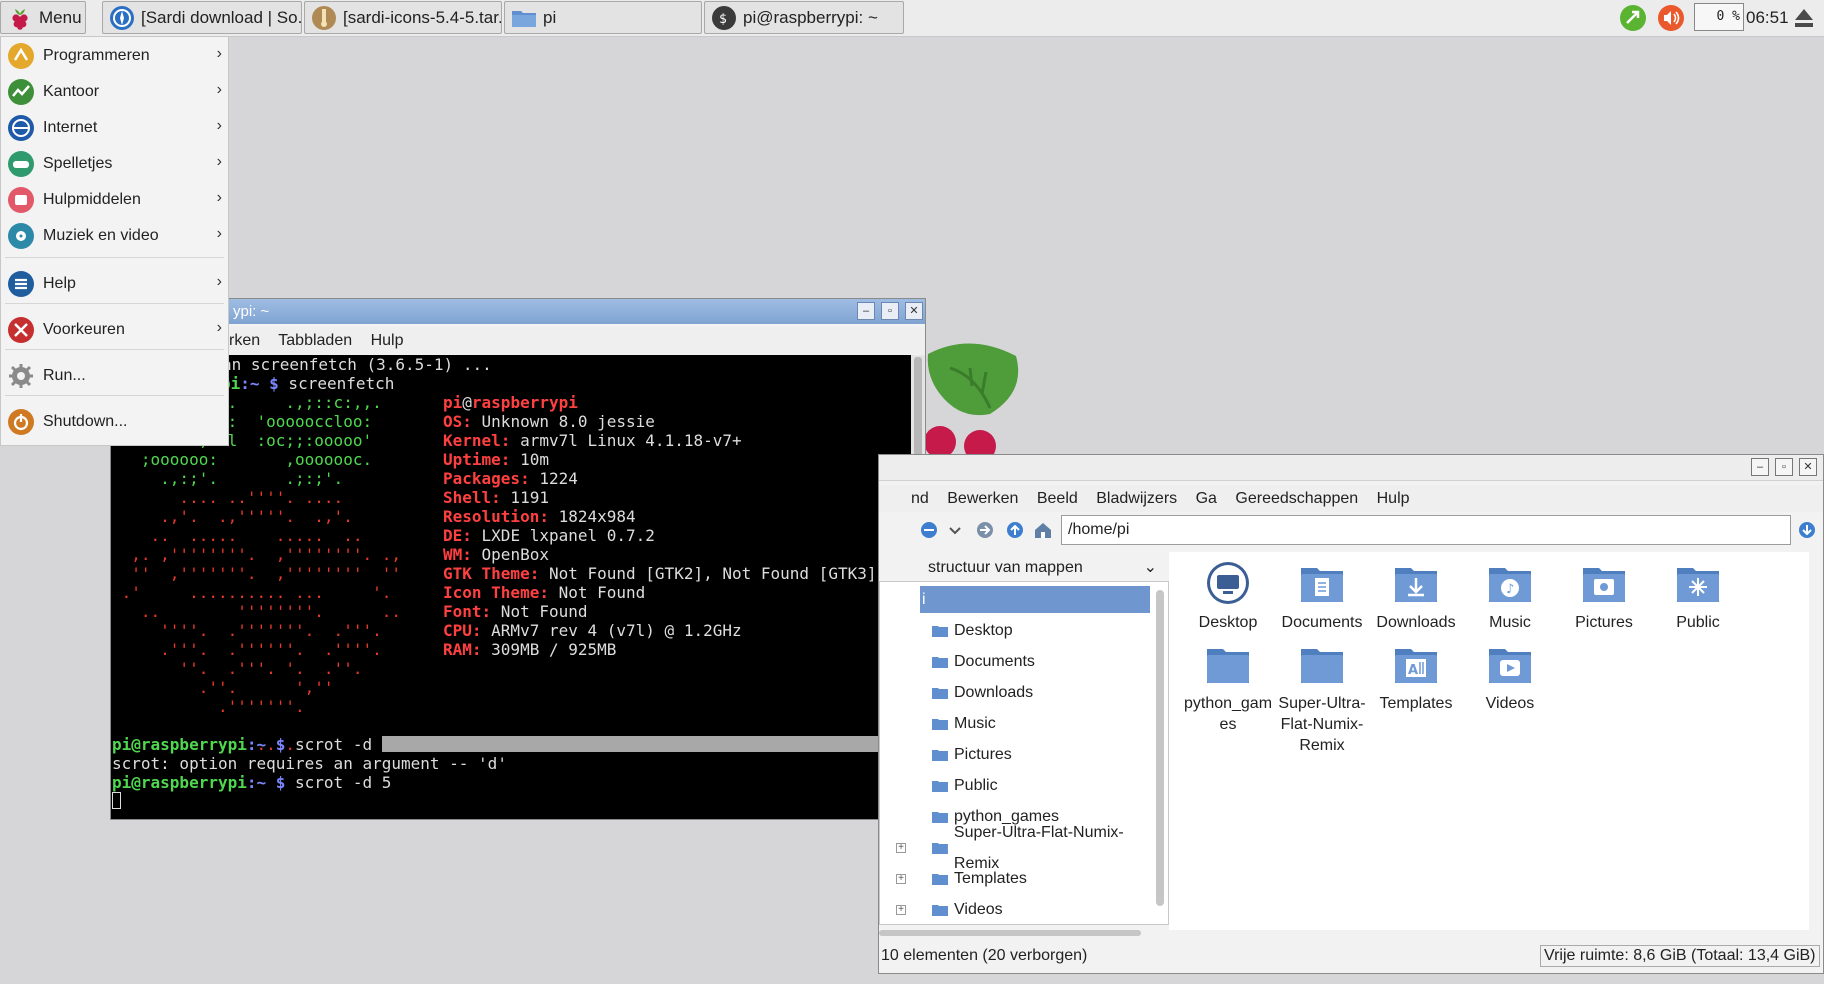 The height and width of the screenshot is (984, 1824). I want to click on home-icon, so click(1043, 530).